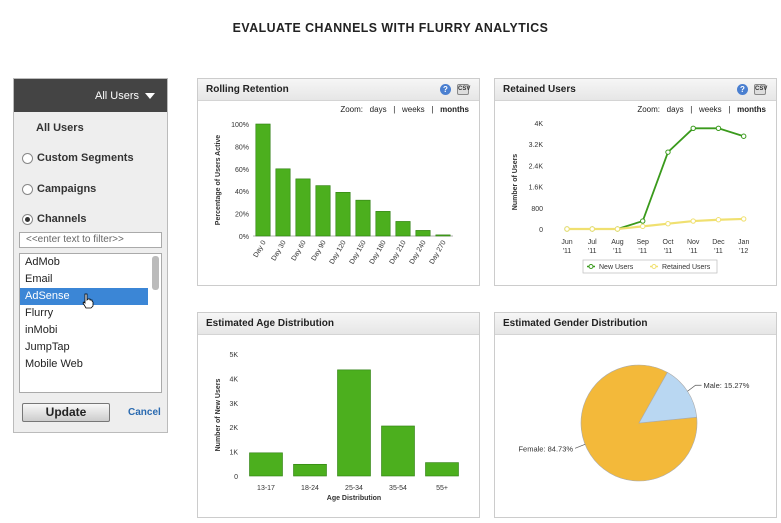 The width and height of the screenshot is (781, 523). Describe the element at coordinates (378, 252) in the screenshot. I see `x-tick-label: Day 180` at that location.